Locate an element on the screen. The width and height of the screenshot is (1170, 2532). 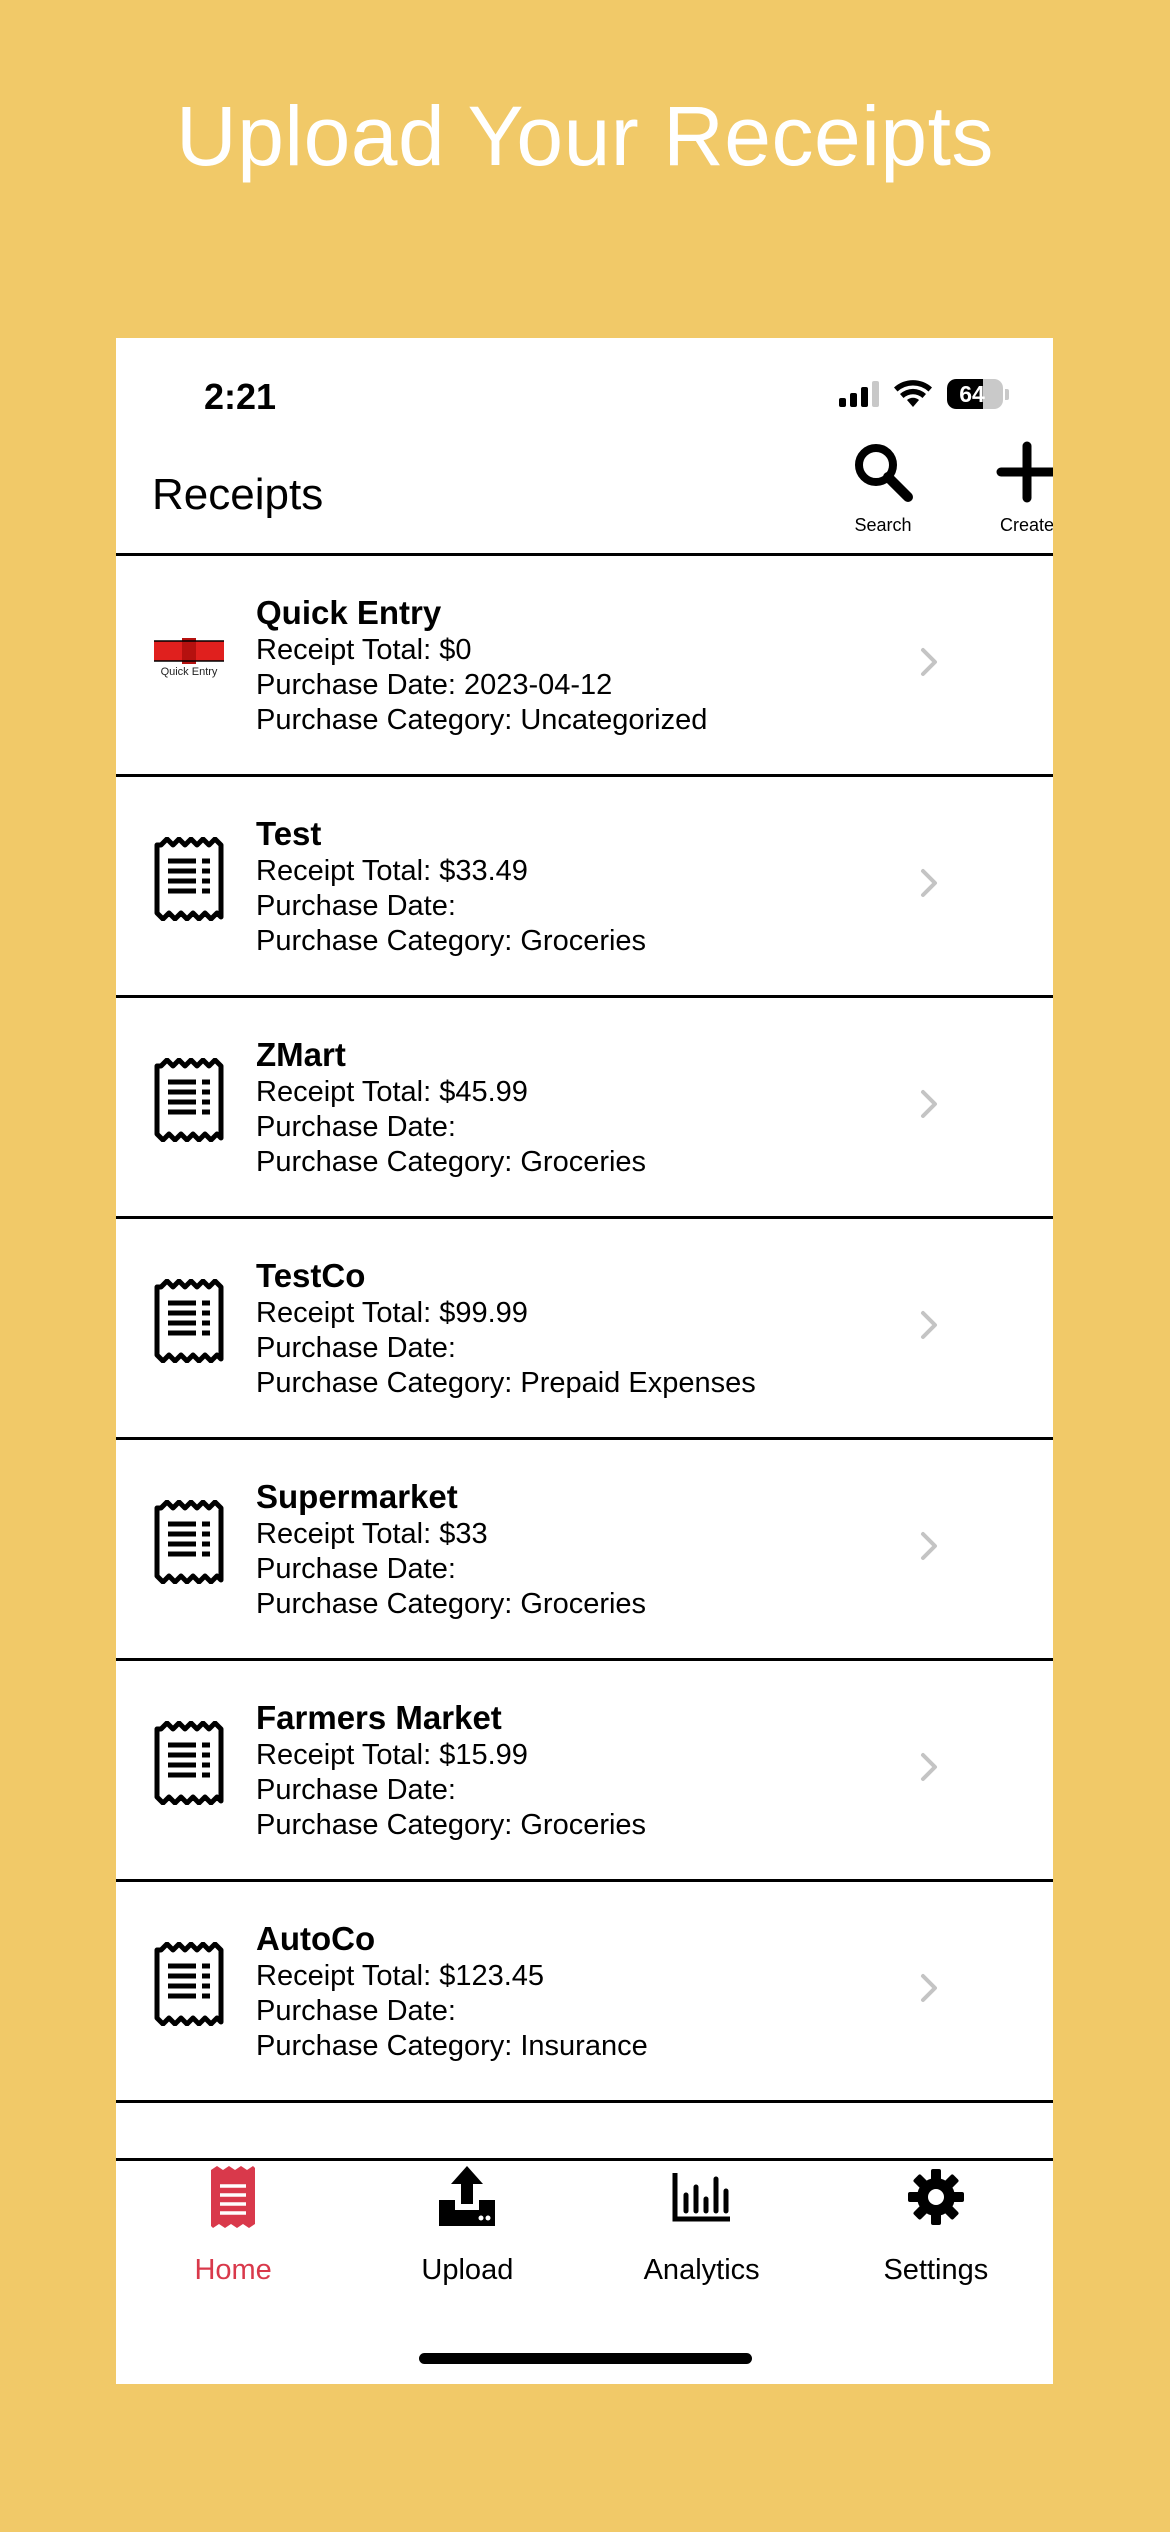
wifi-icon is located at coordinates (913, 393).